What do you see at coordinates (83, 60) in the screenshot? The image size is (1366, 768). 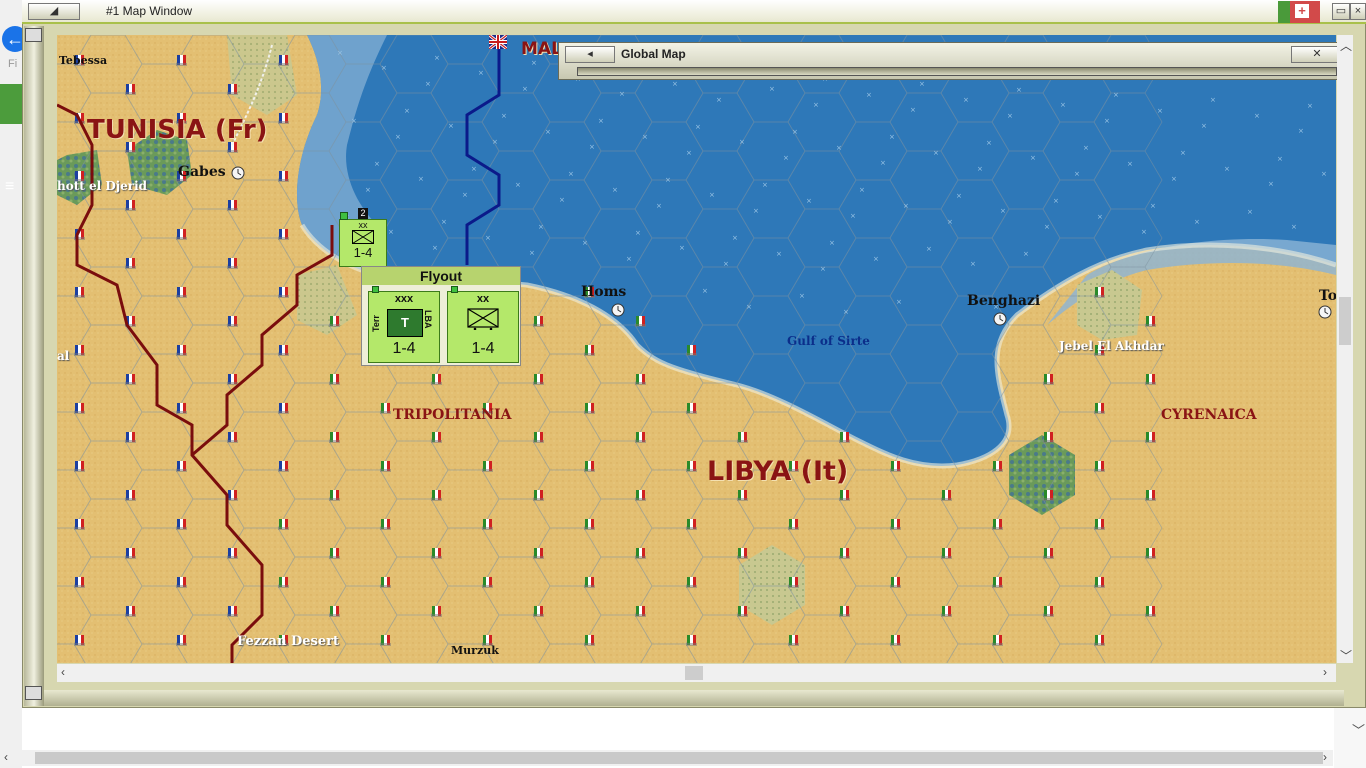 I see `city-label-tebessa: Tebessa` at bounding box center [83, 60].